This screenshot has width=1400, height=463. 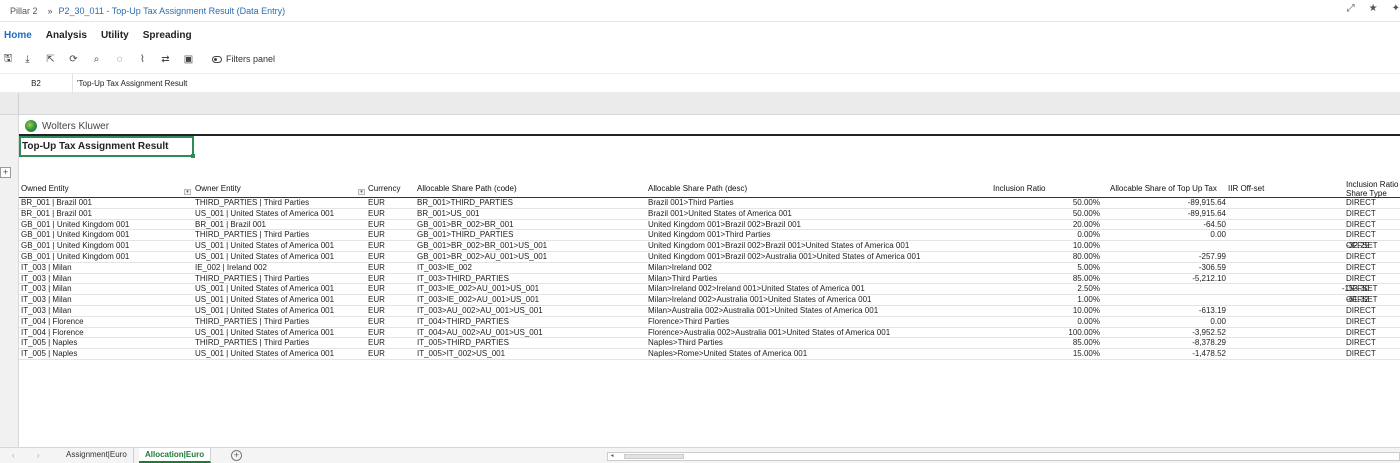 I want to click on pin-icon: ✦, so click(x=1396, y=8).